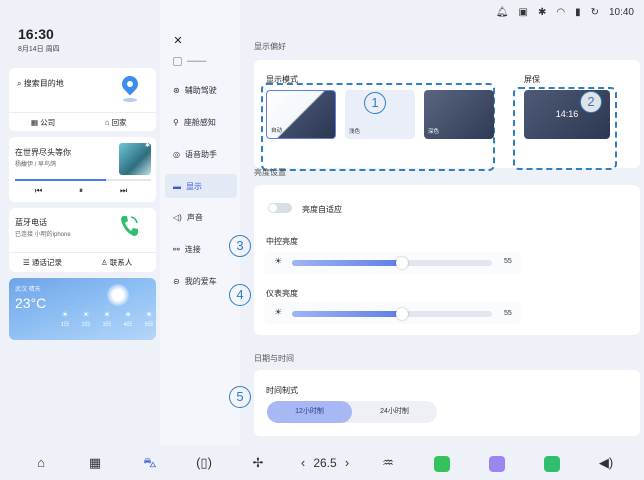 This screenshot has width=644, height=480. I want to click on center-brightness-value: 55, so click(508, 261).